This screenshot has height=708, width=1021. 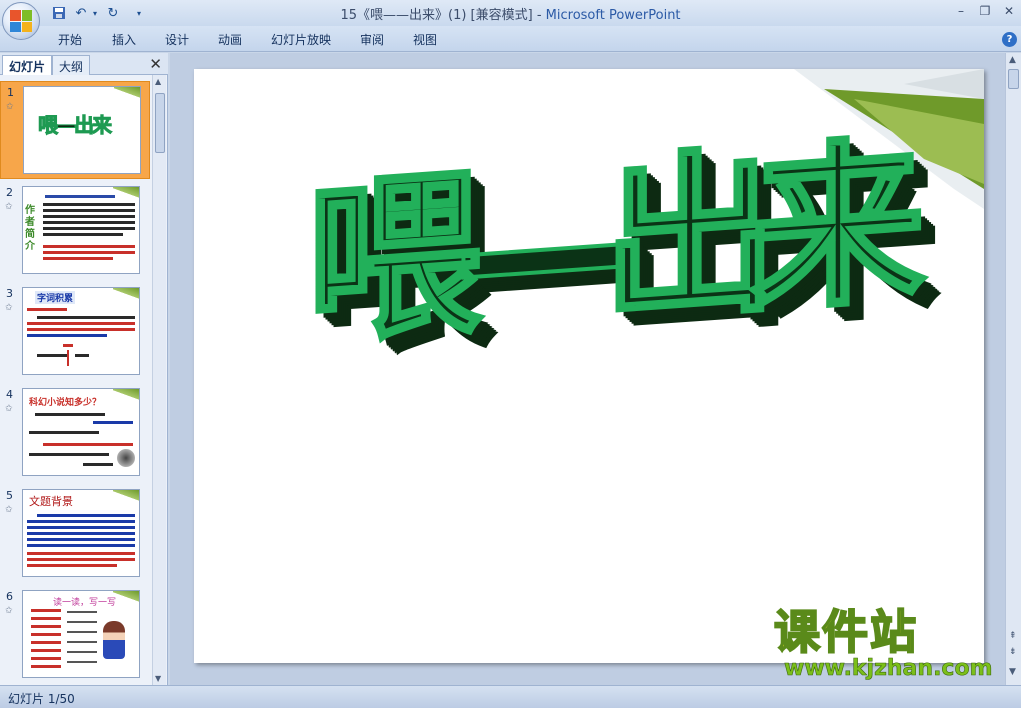 What do you see at coordinates (9, 495) in the screenshot?
I see `slide-number: 5` at bounding box center [9, 495].